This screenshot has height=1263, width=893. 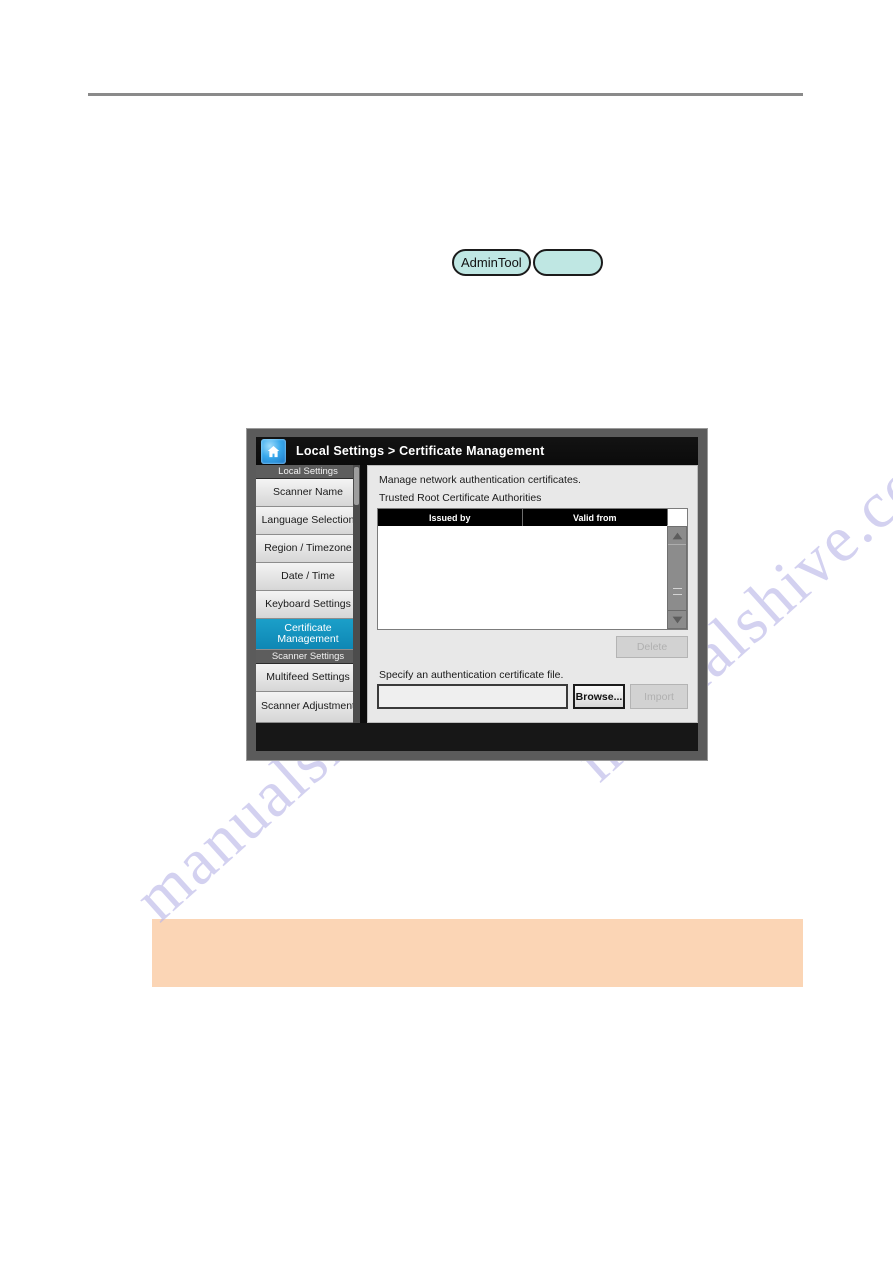 What do you see at coordinates (308, 707) in the screenshot?
I see `sidebar-item-scanner-adjustment: Scanner Adjustment` at bounding box center [308, 707].